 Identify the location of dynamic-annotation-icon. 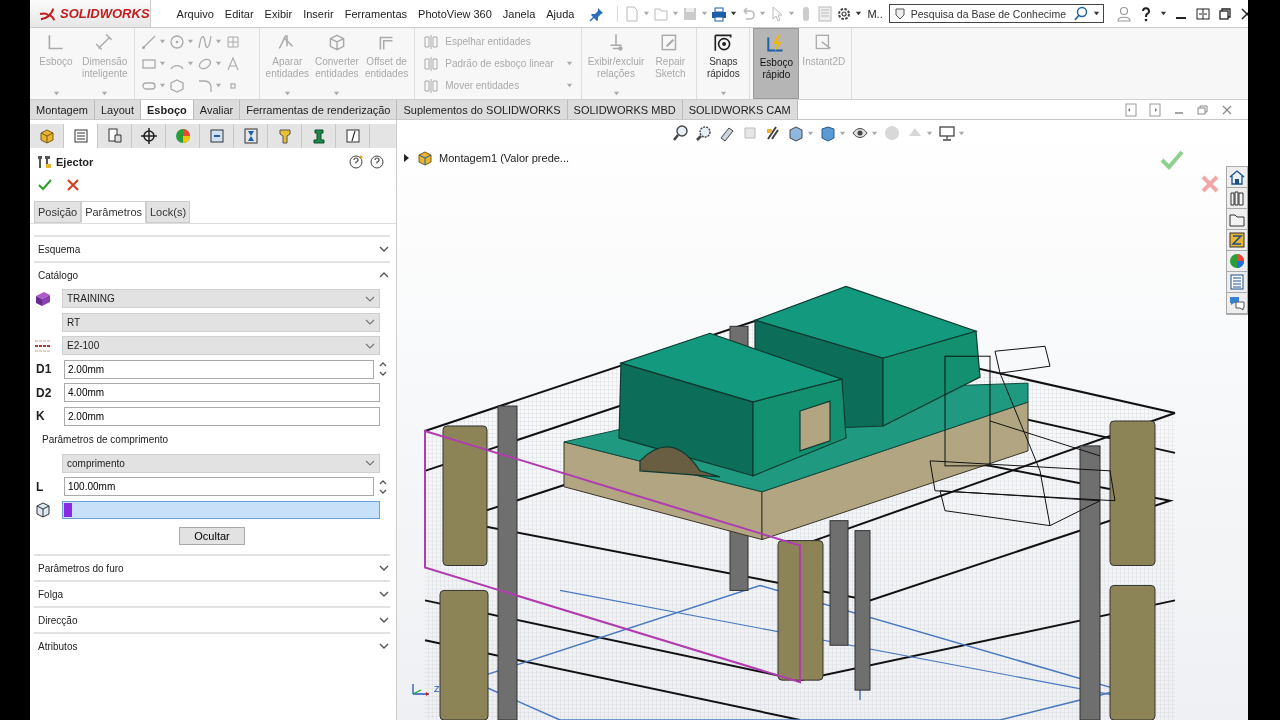
(773, 133).